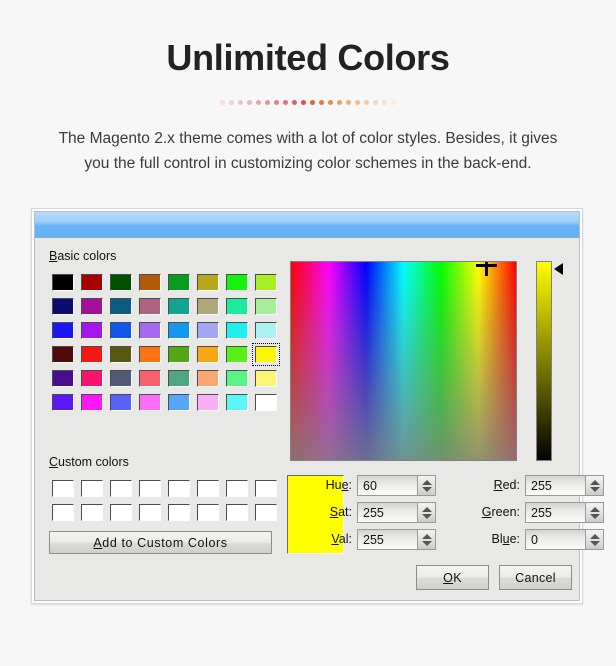  I want to click on val-spinner: 255, so click(396, 539).